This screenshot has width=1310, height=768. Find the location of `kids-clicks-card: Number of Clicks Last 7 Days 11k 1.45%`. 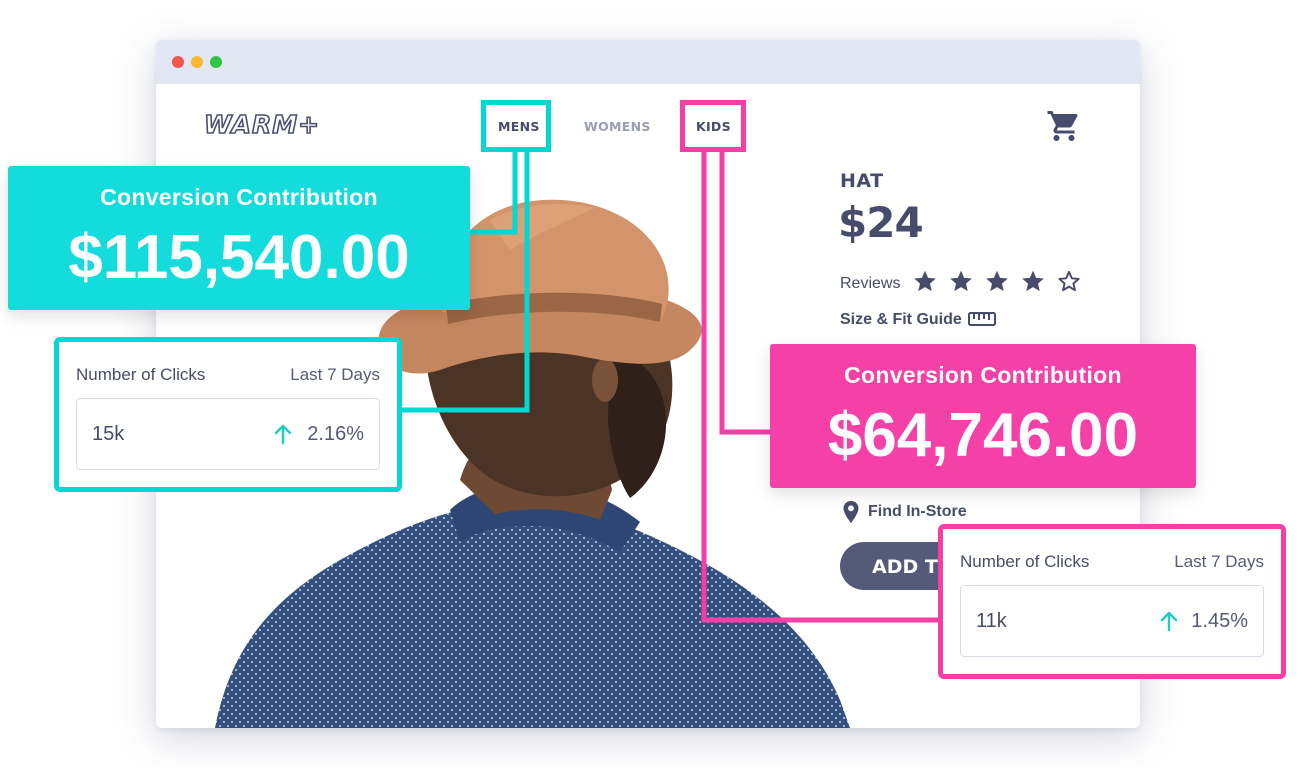

kids-clicks-card: Number of Clicks Last 7 Days 11k 1.45% is located at coordinates (1112, 601).